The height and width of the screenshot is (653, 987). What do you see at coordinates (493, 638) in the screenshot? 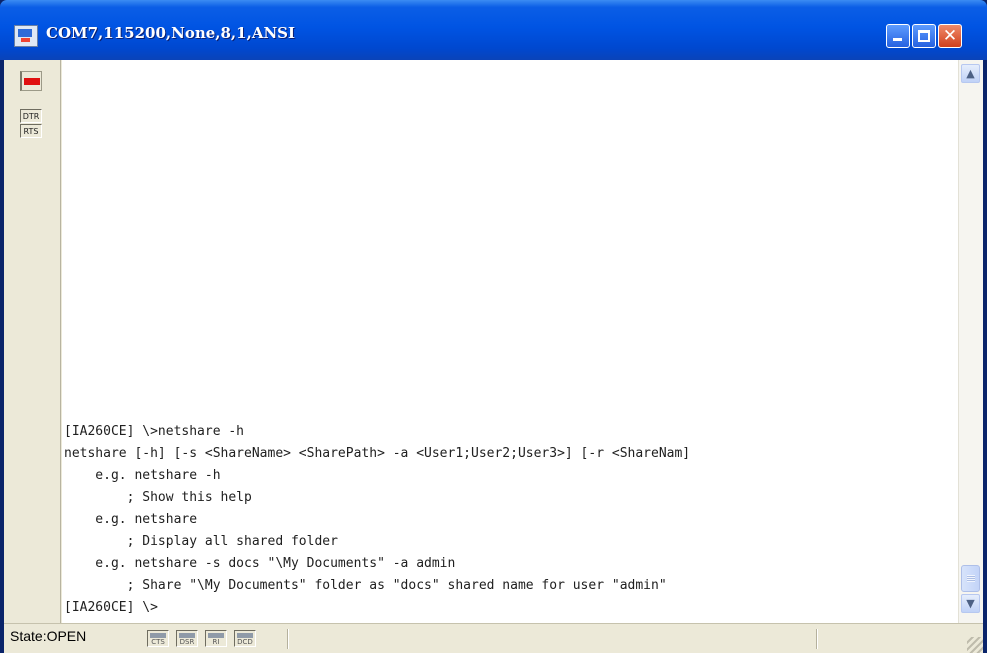
I see `status-bar: State:OPEN CTS DSR RI DCD` at bounding box center [493, 638].